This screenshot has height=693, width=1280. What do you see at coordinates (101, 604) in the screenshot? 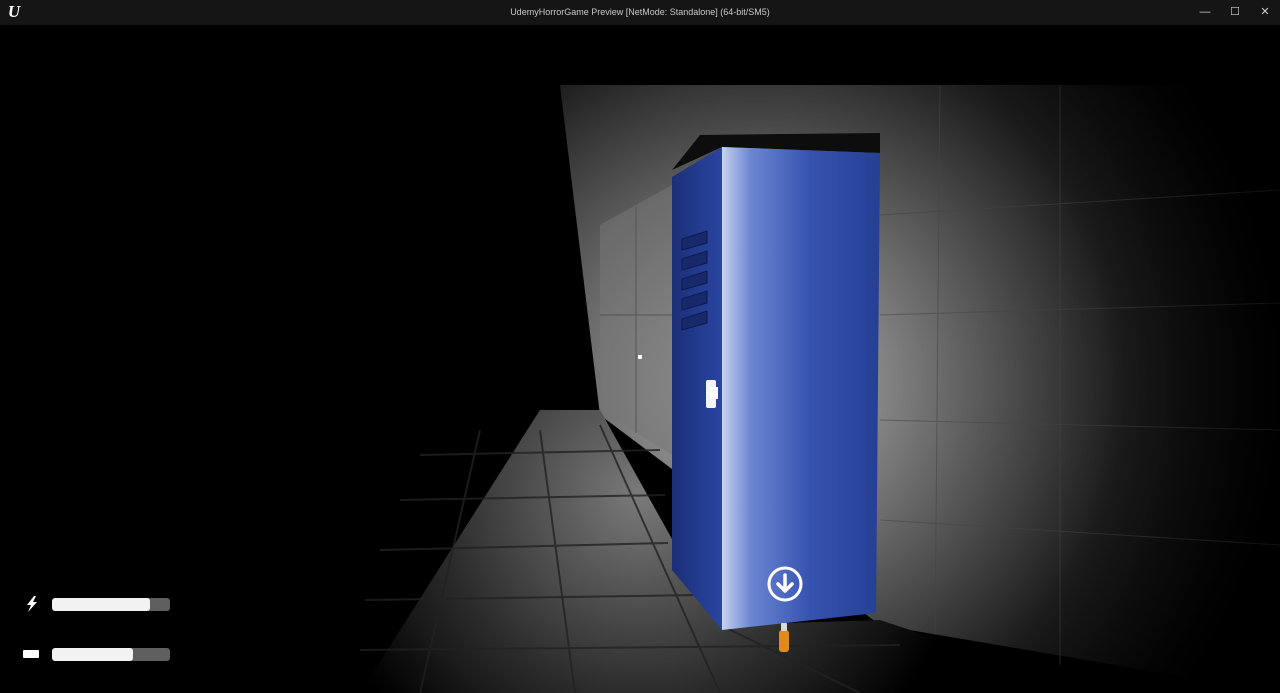
I see `energy-bar-fill` at bounding box center [101, 604].